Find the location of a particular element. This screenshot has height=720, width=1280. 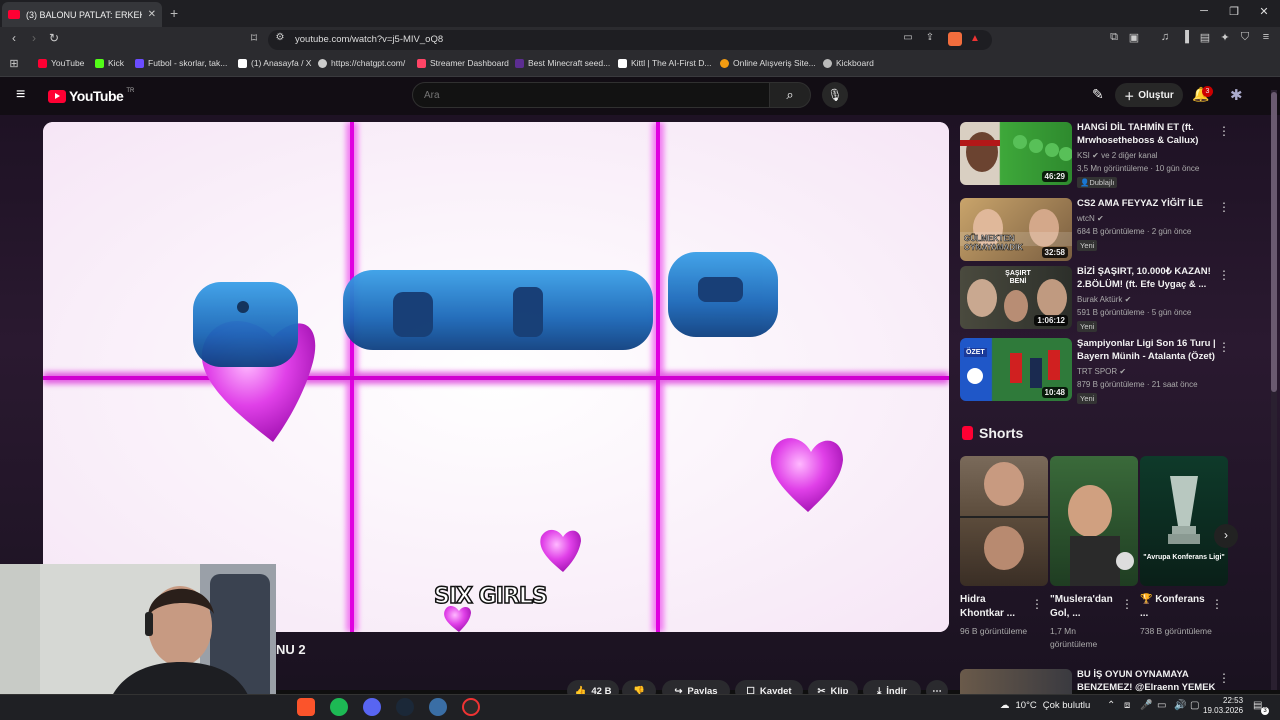

bookmark-streamer-dashboard: Streamer Dashboard is located at coordinates (463, 63).